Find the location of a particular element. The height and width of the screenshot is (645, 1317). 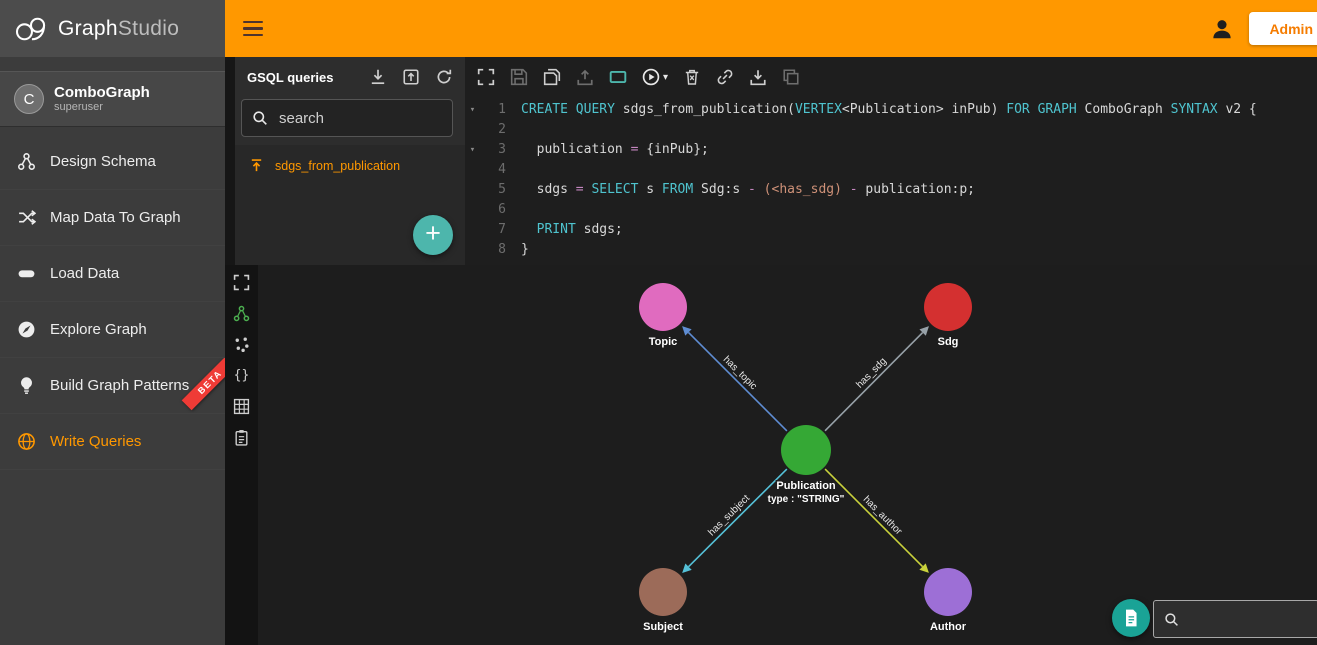

query-search-box is located at coordinates (347, 118).